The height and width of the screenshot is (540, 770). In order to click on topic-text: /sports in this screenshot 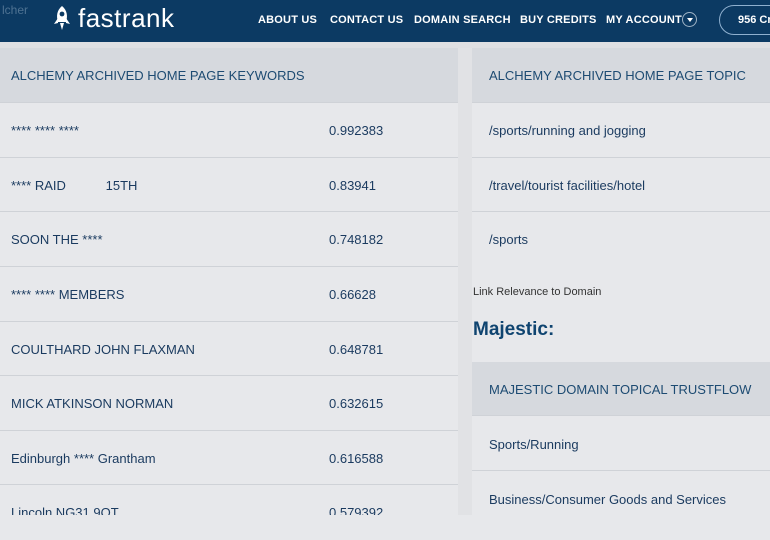, I will do `click(509, 239)`.